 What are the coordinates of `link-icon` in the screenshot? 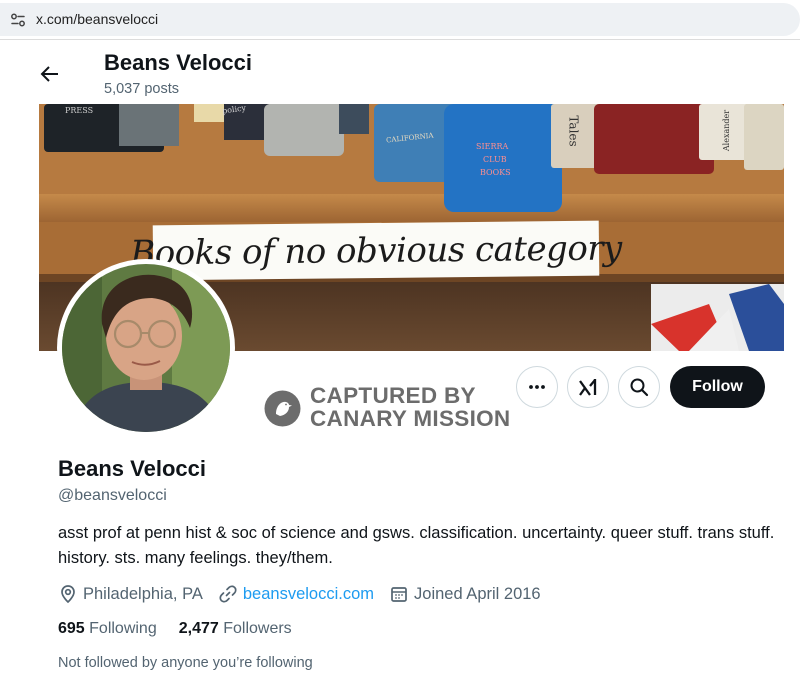 It's located at (228, 594).